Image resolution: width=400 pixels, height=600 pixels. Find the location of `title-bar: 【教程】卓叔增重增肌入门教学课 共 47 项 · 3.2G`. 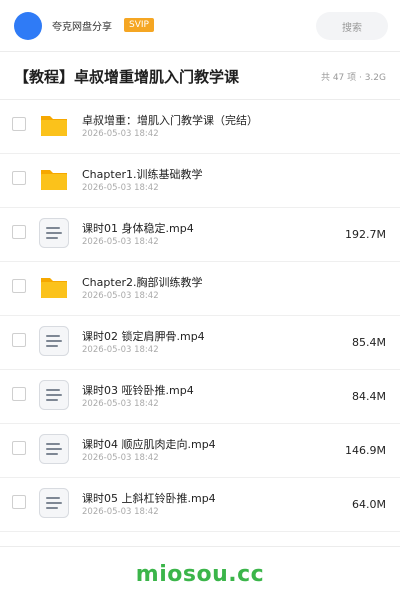

title-bar: 【教程】卓叔增重增肌入门教学课 共 47 项 · 3.2G is located at coordinates (200, 76).